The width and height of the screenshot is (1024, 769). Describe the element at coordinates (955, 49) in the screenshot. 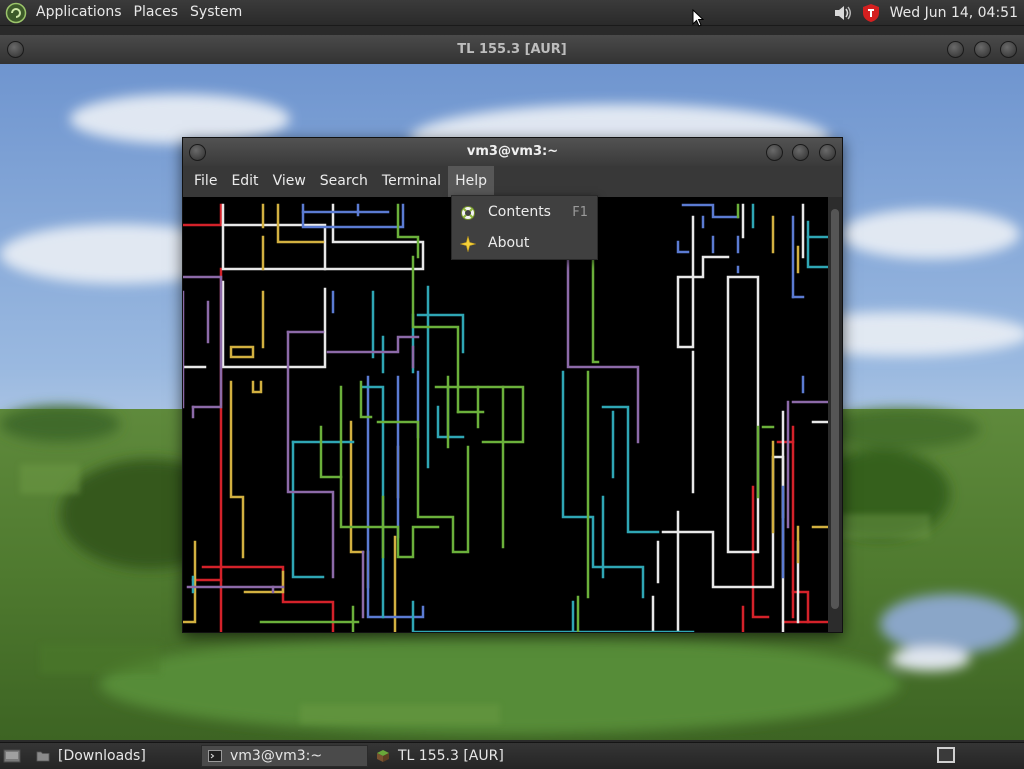

I see `minimize-button` at that location.